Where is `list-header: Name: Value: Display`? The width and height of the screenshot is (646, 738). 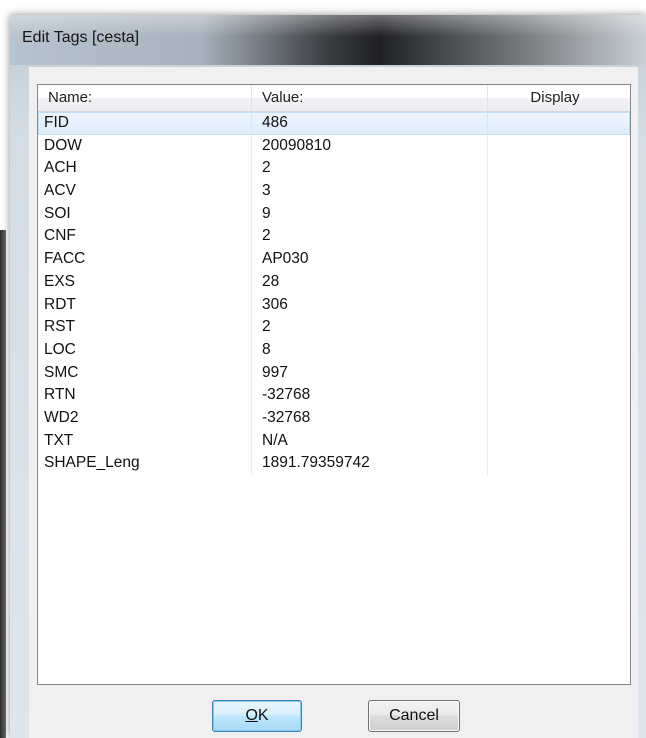
list-header: Name: Value: Display is located at coordinates (334, 98).